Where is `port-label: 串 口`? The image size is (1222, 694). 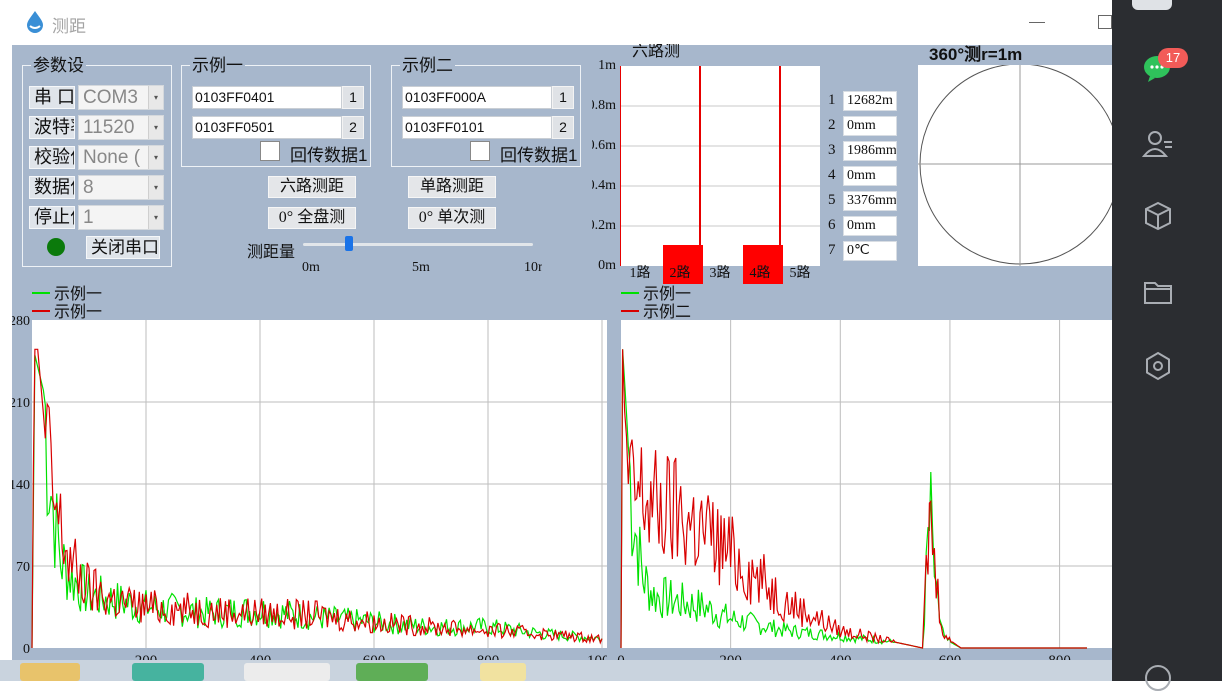
port-label: 串 口 is located at coordinates (52, 97).